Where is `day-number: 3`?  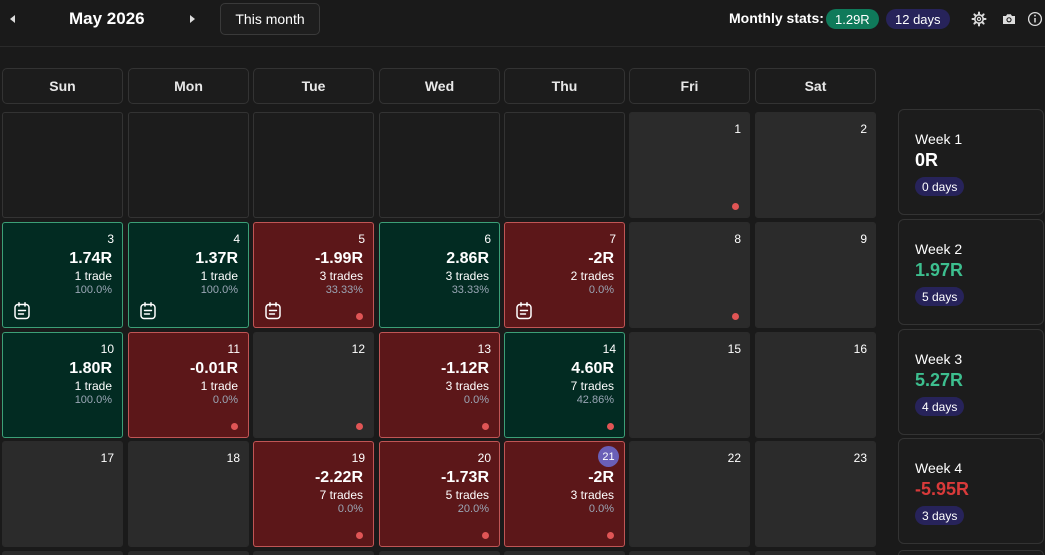 day-number: 3 is located at coordinates (110, 239).